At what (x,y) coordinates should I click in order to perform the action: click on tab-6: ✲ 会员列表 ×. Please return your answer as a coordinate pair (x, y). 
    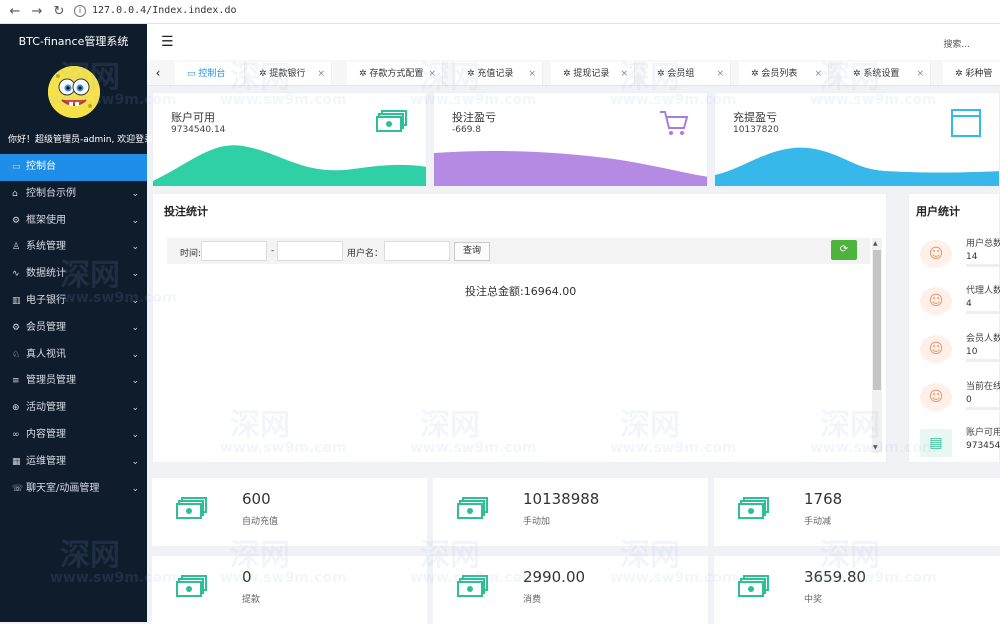
    Looking at the image, I should click on (784, 73).